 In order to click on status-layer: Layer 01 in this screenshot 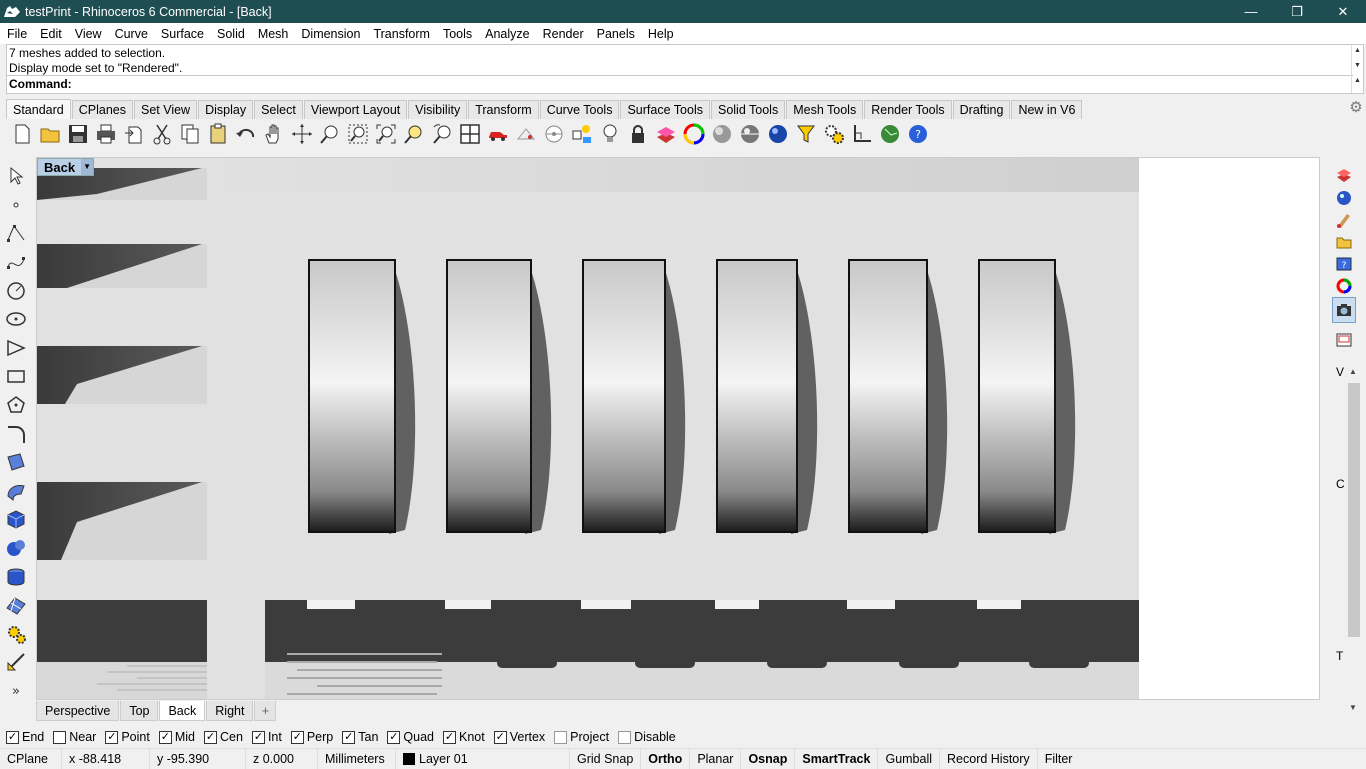, I will do `click(483, 758)`.